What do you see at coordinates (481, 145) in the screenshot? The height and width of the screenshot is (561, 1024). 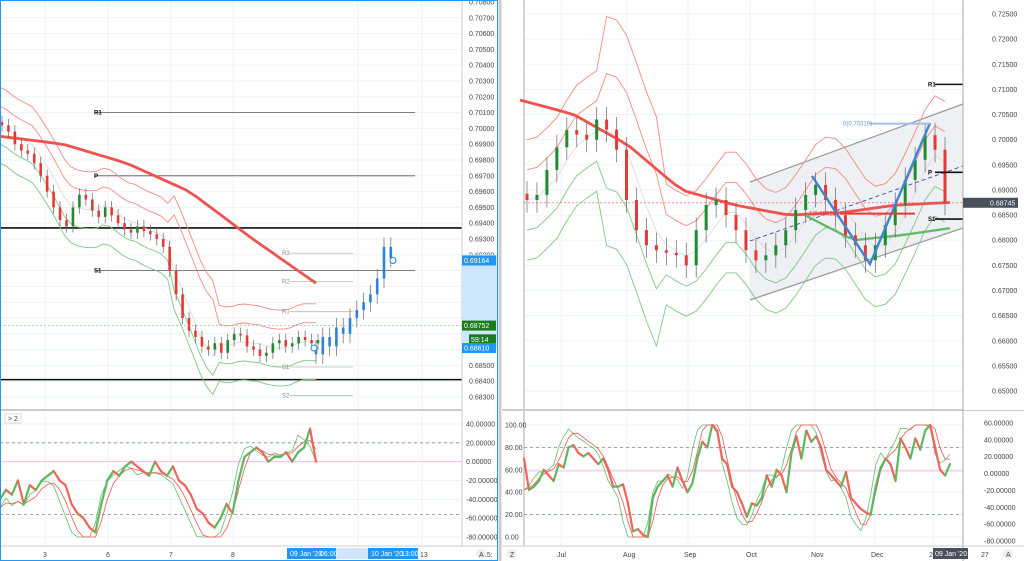 I see `price-tick-label: 0.69900` at bounding box center [481, 145].